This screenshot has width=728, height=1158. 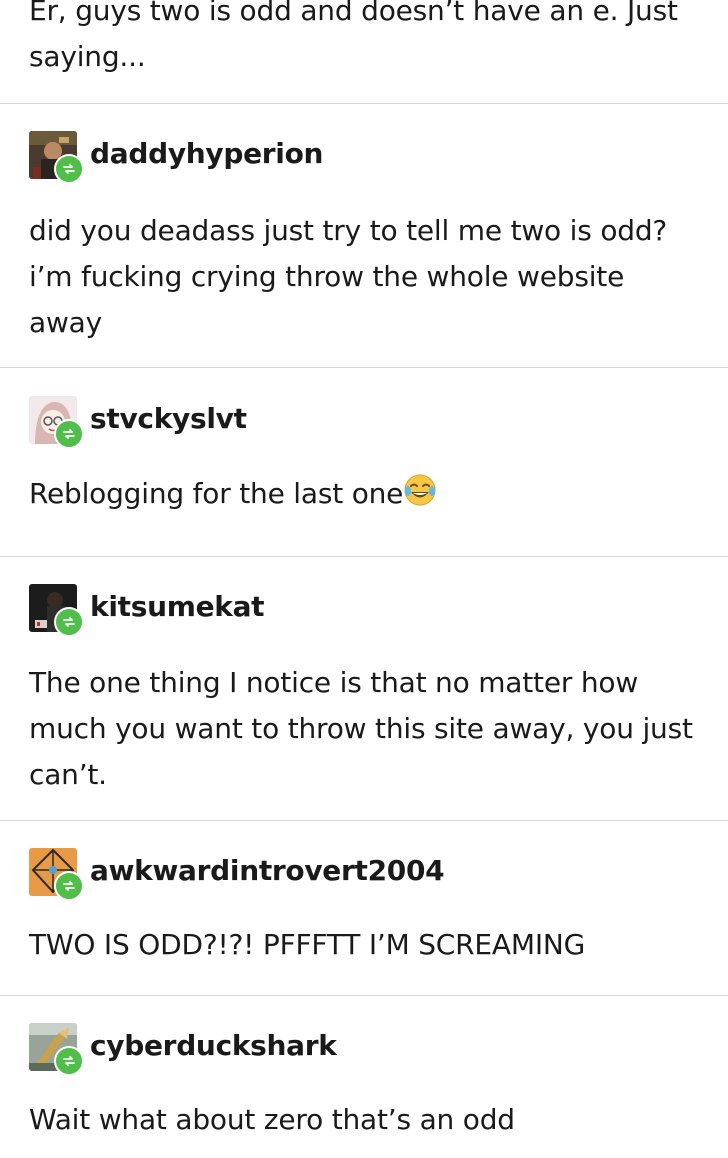 I want to click on username: cyberduckshark, so click(x=213, y=1046).